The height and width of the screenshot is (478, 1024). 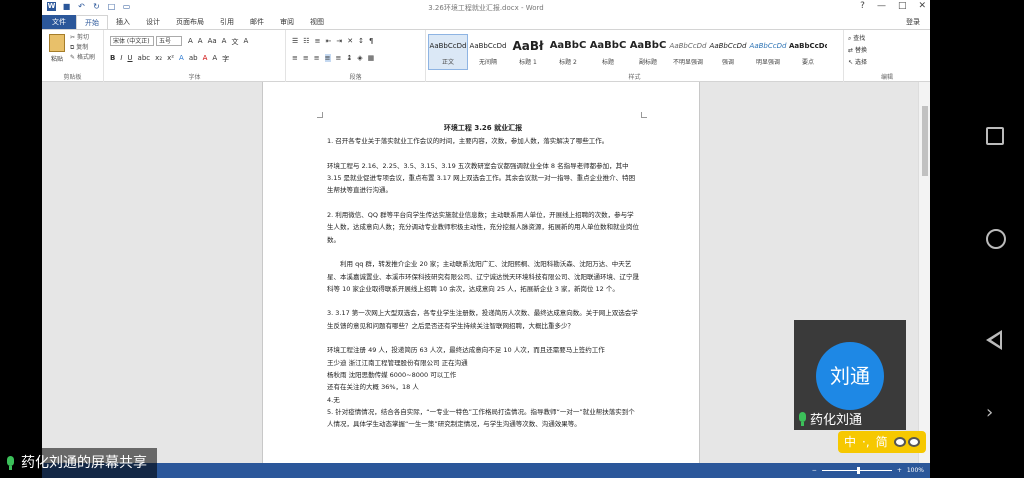 I want to click on document-title: 3.26环境工程就业汇报.docx - Word, so click(x=486, y=8).